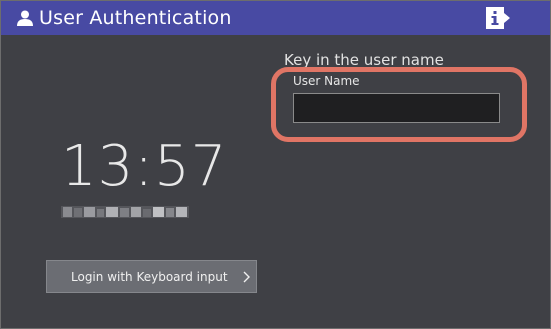 This screenshot has height=329, width=551. Describe the element at coordinates (246, 277) in the screenshot. I see `chevron-right-icon` at that location.